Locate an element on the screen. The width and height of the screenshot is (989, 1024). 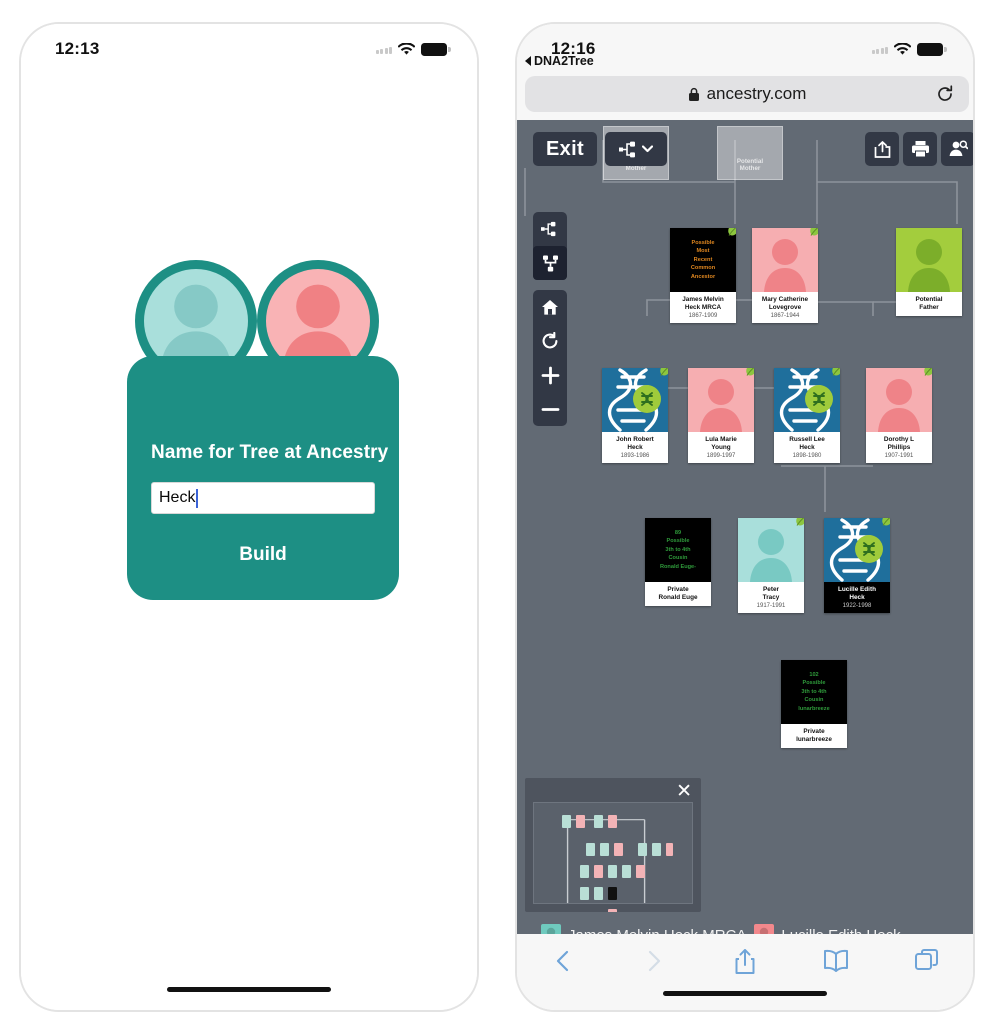
tool-zoom-in is located at coordinates (550, 375).